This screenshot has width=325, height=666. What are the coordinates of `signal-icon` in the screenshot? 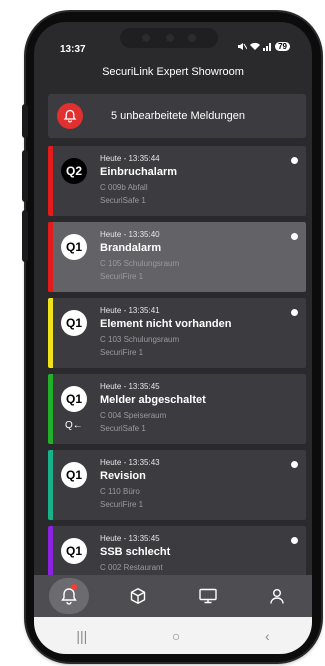 It's located at (267, 47).